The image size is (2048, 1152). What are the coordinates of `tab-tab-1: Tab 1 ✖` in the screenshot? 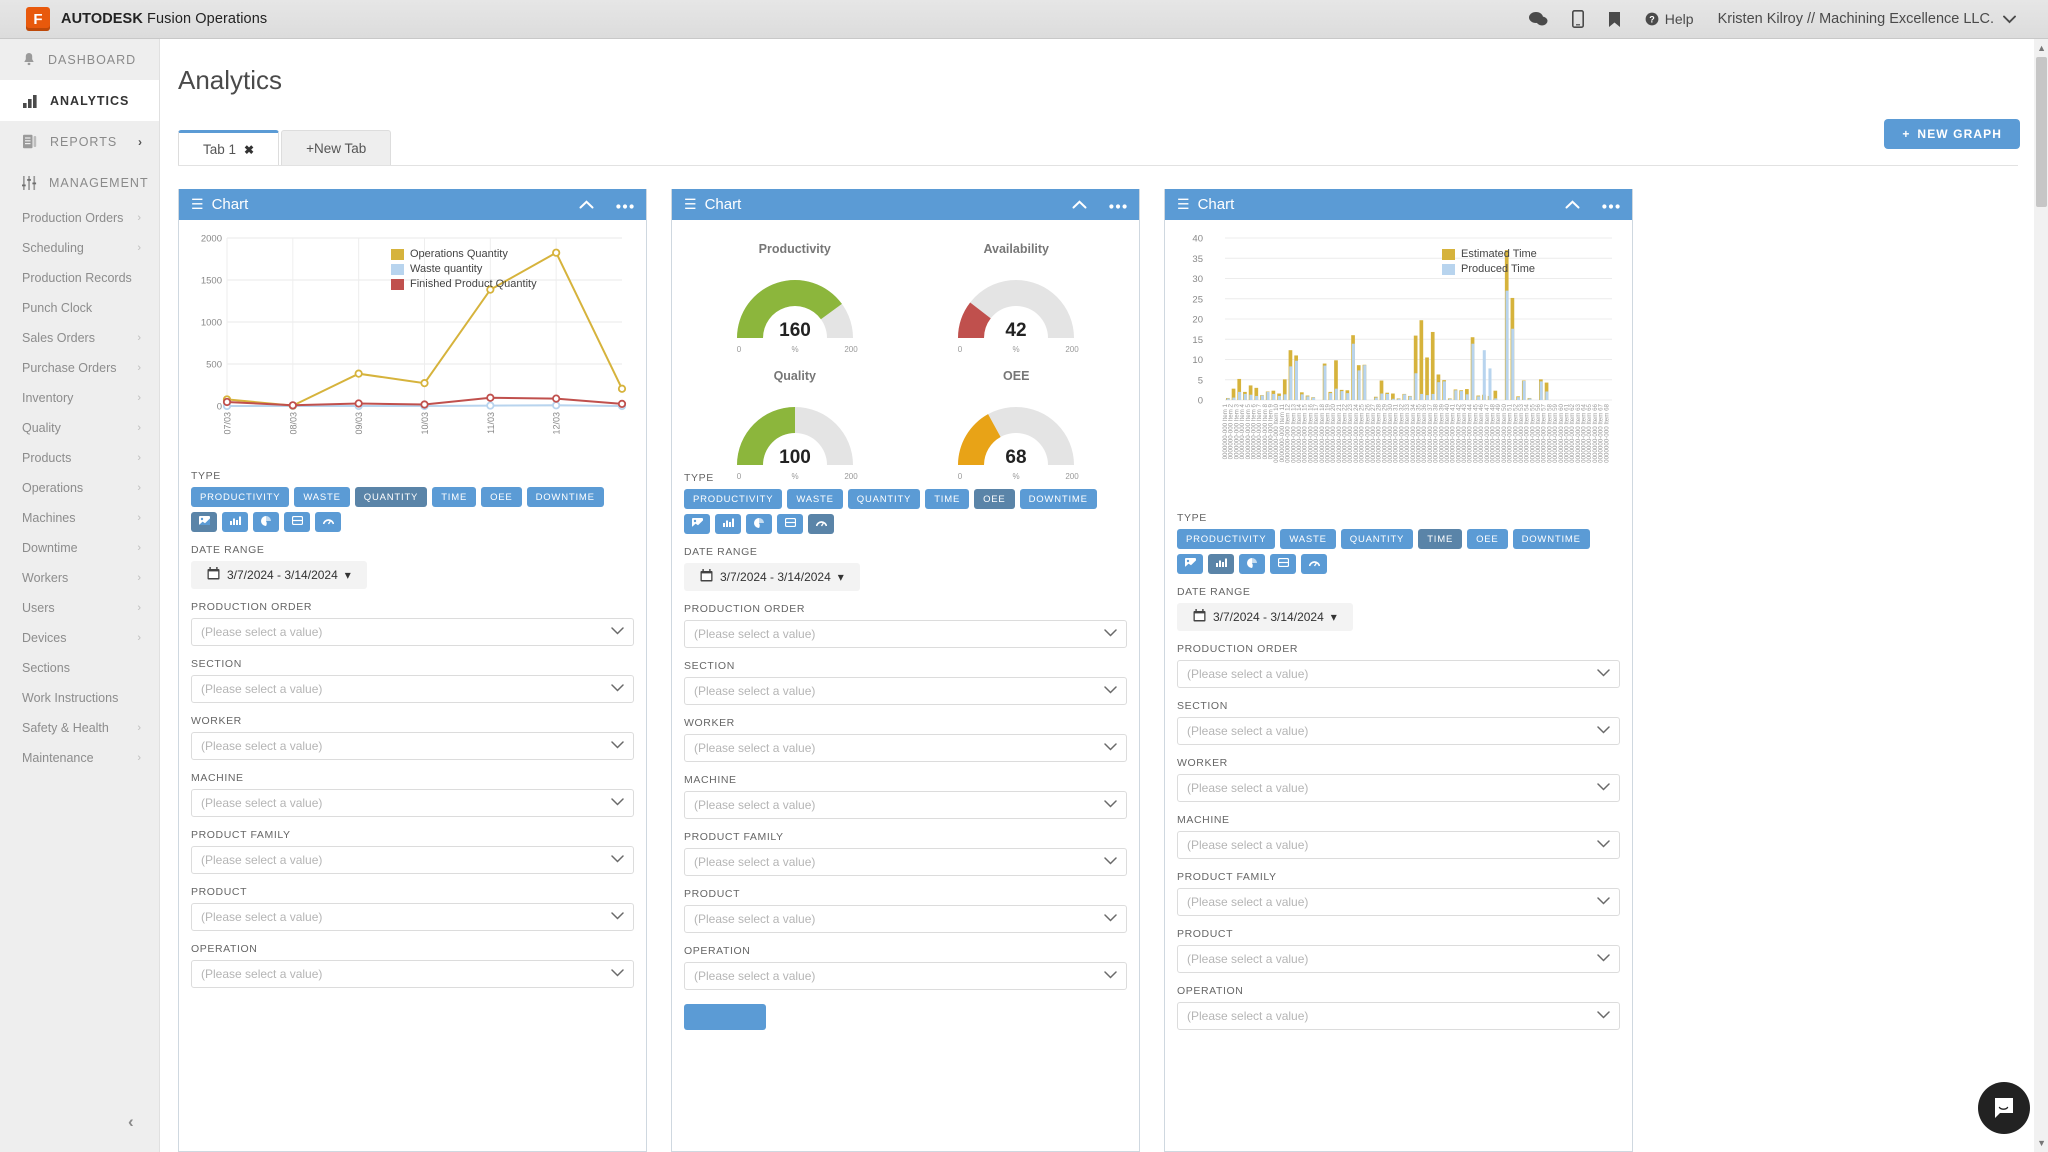 It's located at (229, 148).